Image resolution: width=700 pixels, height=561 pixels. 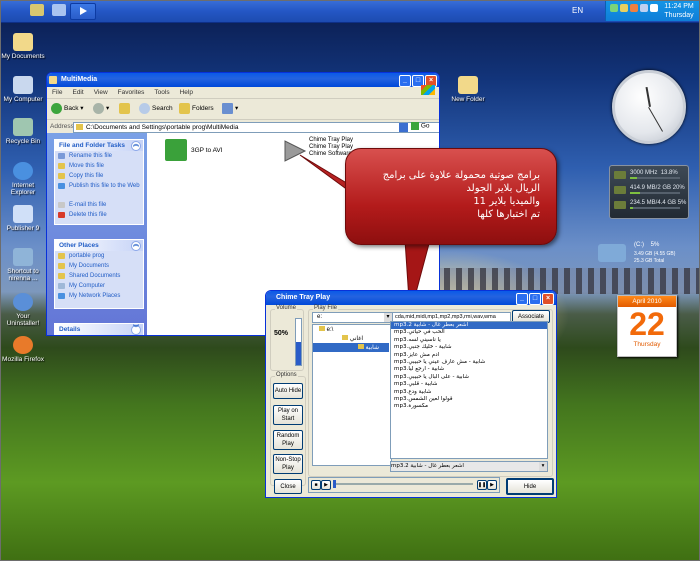 What do you see at coordinates (469, 355) in the screenshot?
I see `list-item: ادم مش عايز.mp3` at bounding box center [469, 355].